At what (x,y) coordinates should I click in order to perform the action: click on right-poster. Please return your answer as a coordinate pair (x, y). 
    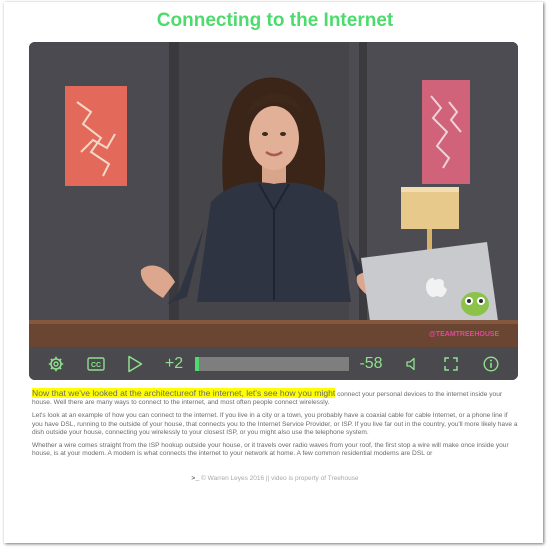
    Looking at the image, I should click on (446, 132).